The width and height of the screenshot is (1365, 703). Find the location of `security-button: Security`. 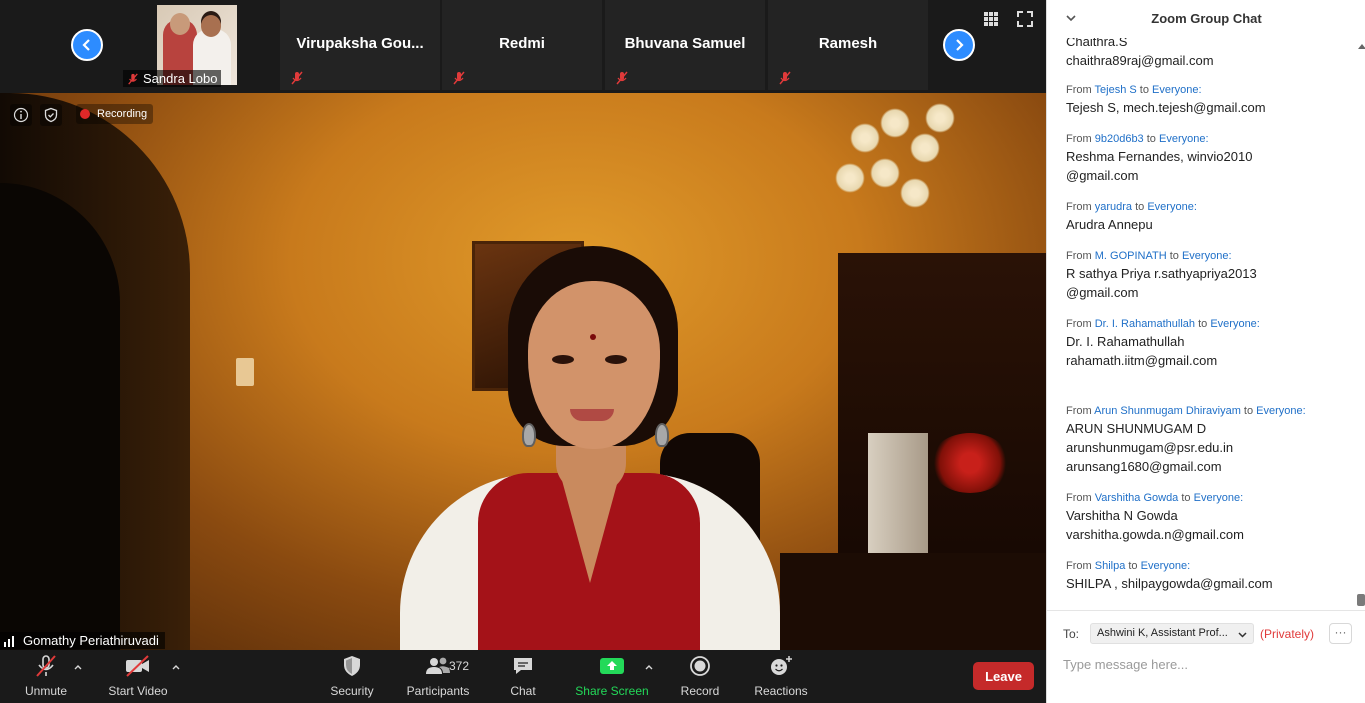

security-button: Security is located at coordinates (352, 676).